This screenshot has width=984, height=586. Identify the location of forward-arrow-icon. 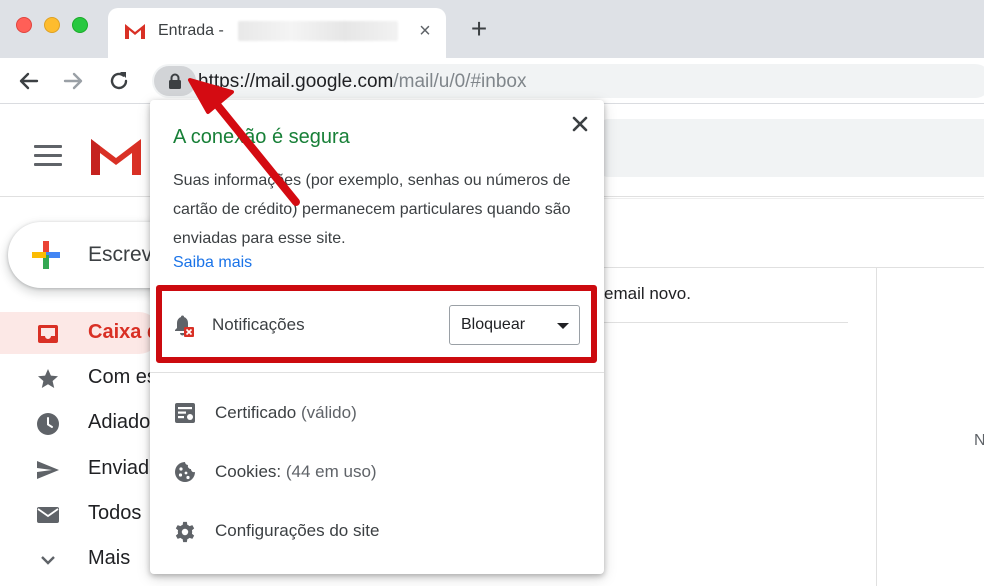
(73, 81).